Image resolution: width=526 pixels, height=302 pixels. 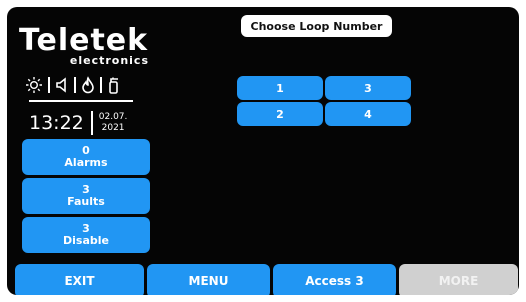 What do you see at coordinates (113, 128) in the screenshot?
I see `date-year: 2021` at bounding box center [113, 128].